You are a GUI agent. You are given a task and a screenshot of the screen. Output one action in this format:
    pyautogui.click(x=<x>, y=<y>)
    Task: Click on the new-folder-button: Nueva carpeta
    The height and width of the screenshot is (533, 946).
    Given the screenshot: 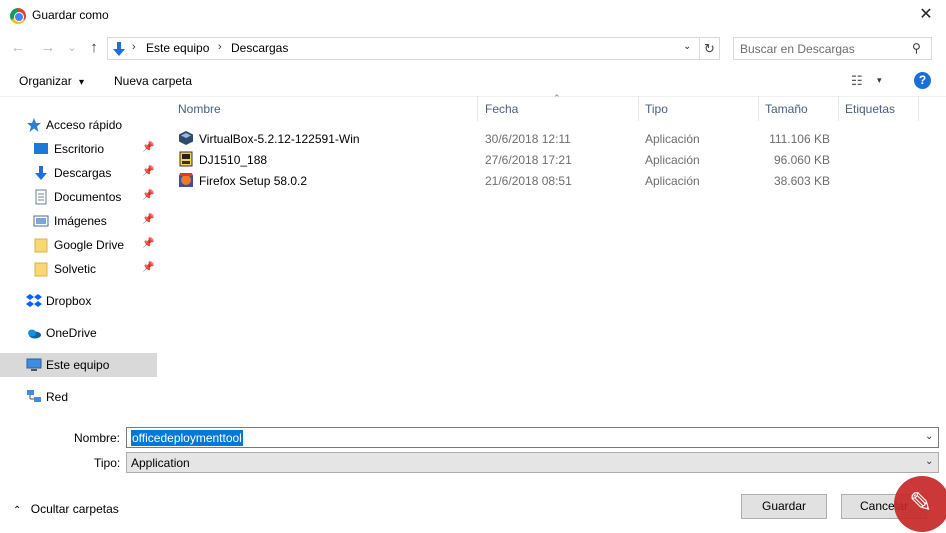 What is the action you would take?
    pyautogui.click(x=153, y=81)
    